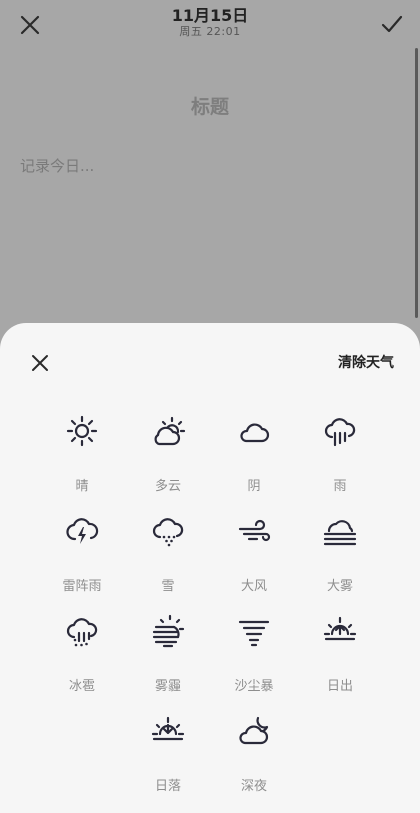 The image size is (420, 813). What do you see at coordinates (254, 561) in the screenshot?
I see `weather-option-wind: 大风` at bounding box center [254, 561].